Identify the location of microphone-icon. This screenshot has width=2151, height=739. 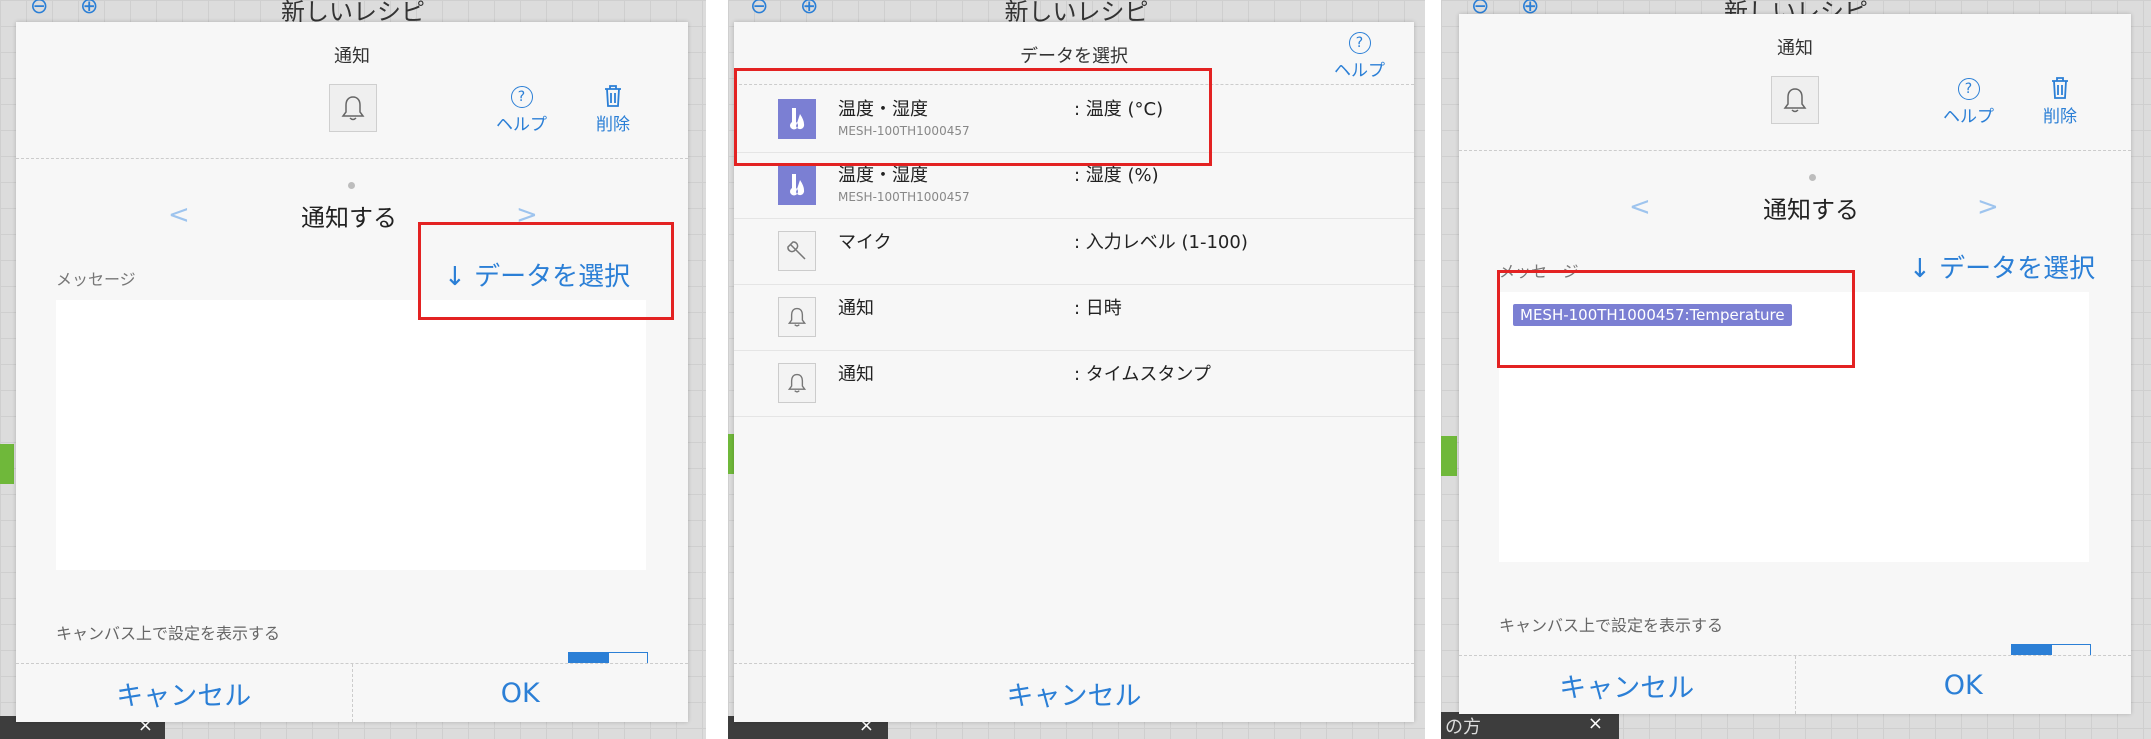
(797, 251).